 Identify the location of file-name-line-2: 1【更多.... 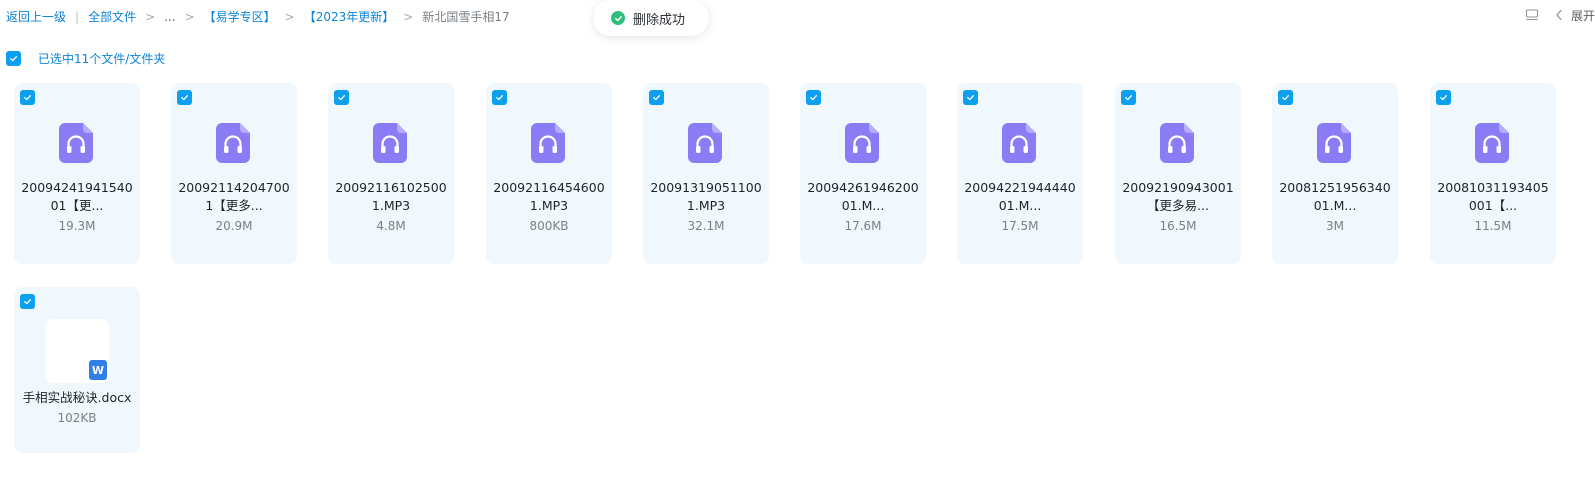
(234, 205).